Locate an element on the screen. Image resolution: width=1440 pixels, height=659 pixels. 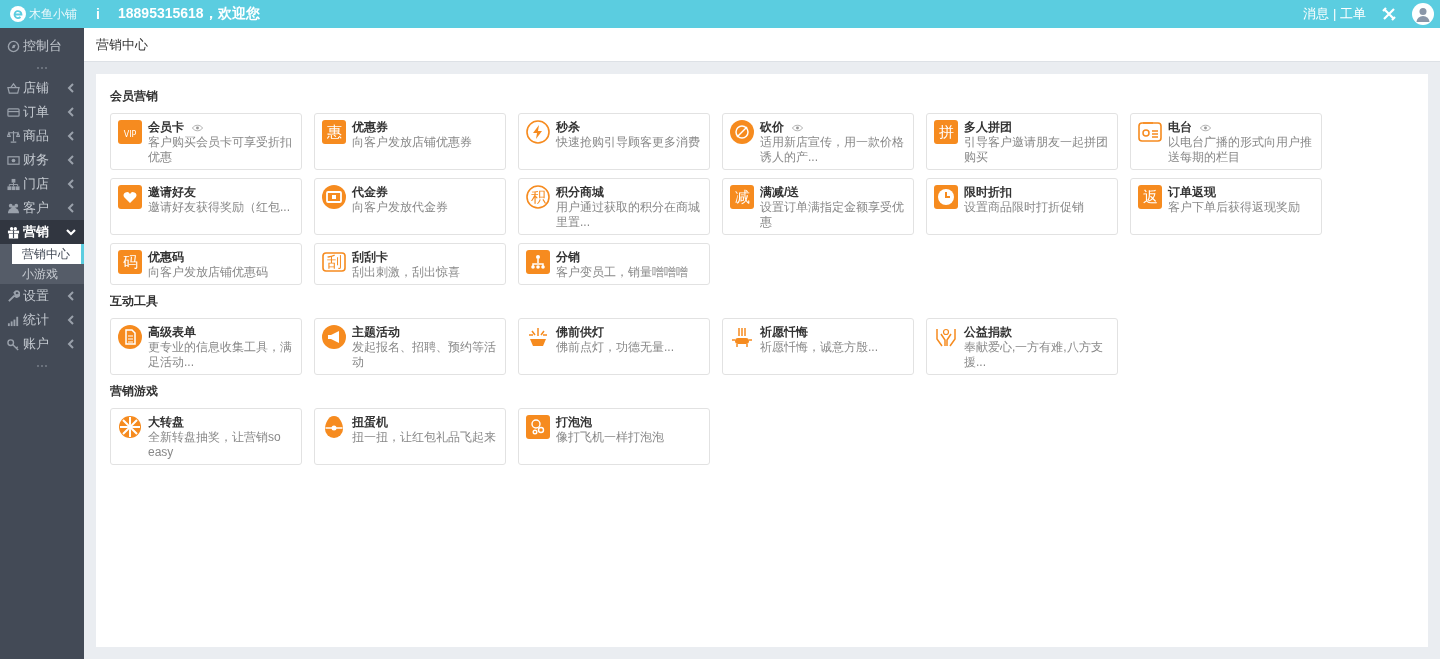
feature-card: 大转盘 全新转盘抽奖，让营销so easy is located at coordinates (206, 436).